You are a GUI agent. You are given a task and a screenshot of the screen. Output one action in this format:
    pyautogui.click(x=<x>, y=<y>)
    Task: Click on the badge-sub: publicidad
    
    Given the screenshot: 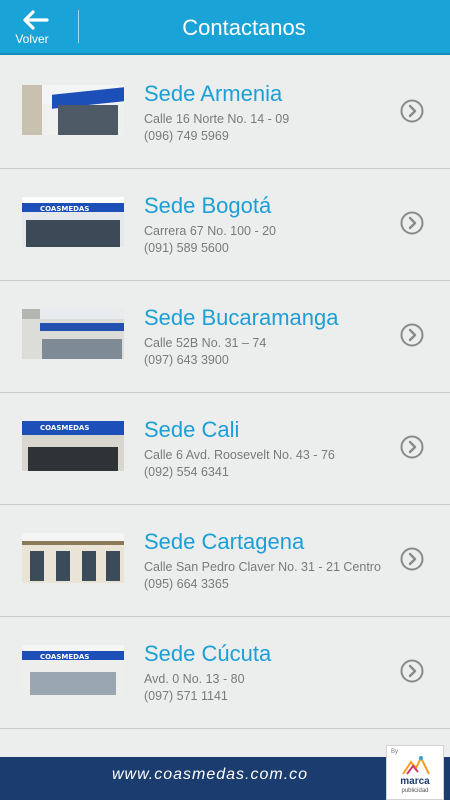 What is the action you would take?
    pyautogui.click(x=415, y=791)
    